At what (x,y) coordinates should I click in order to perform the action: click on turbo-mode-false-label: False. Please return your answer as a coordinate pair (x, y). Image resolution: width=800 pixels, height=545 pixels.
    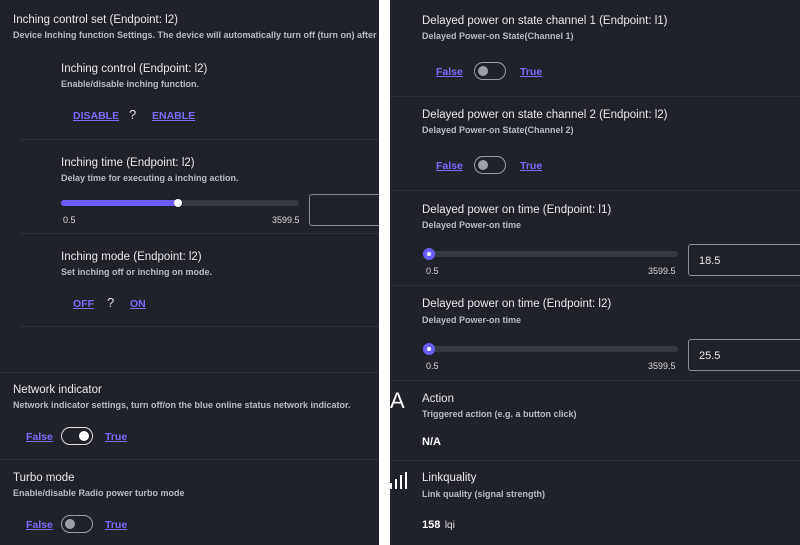
    Looking at the image, I should click on (39, 525).